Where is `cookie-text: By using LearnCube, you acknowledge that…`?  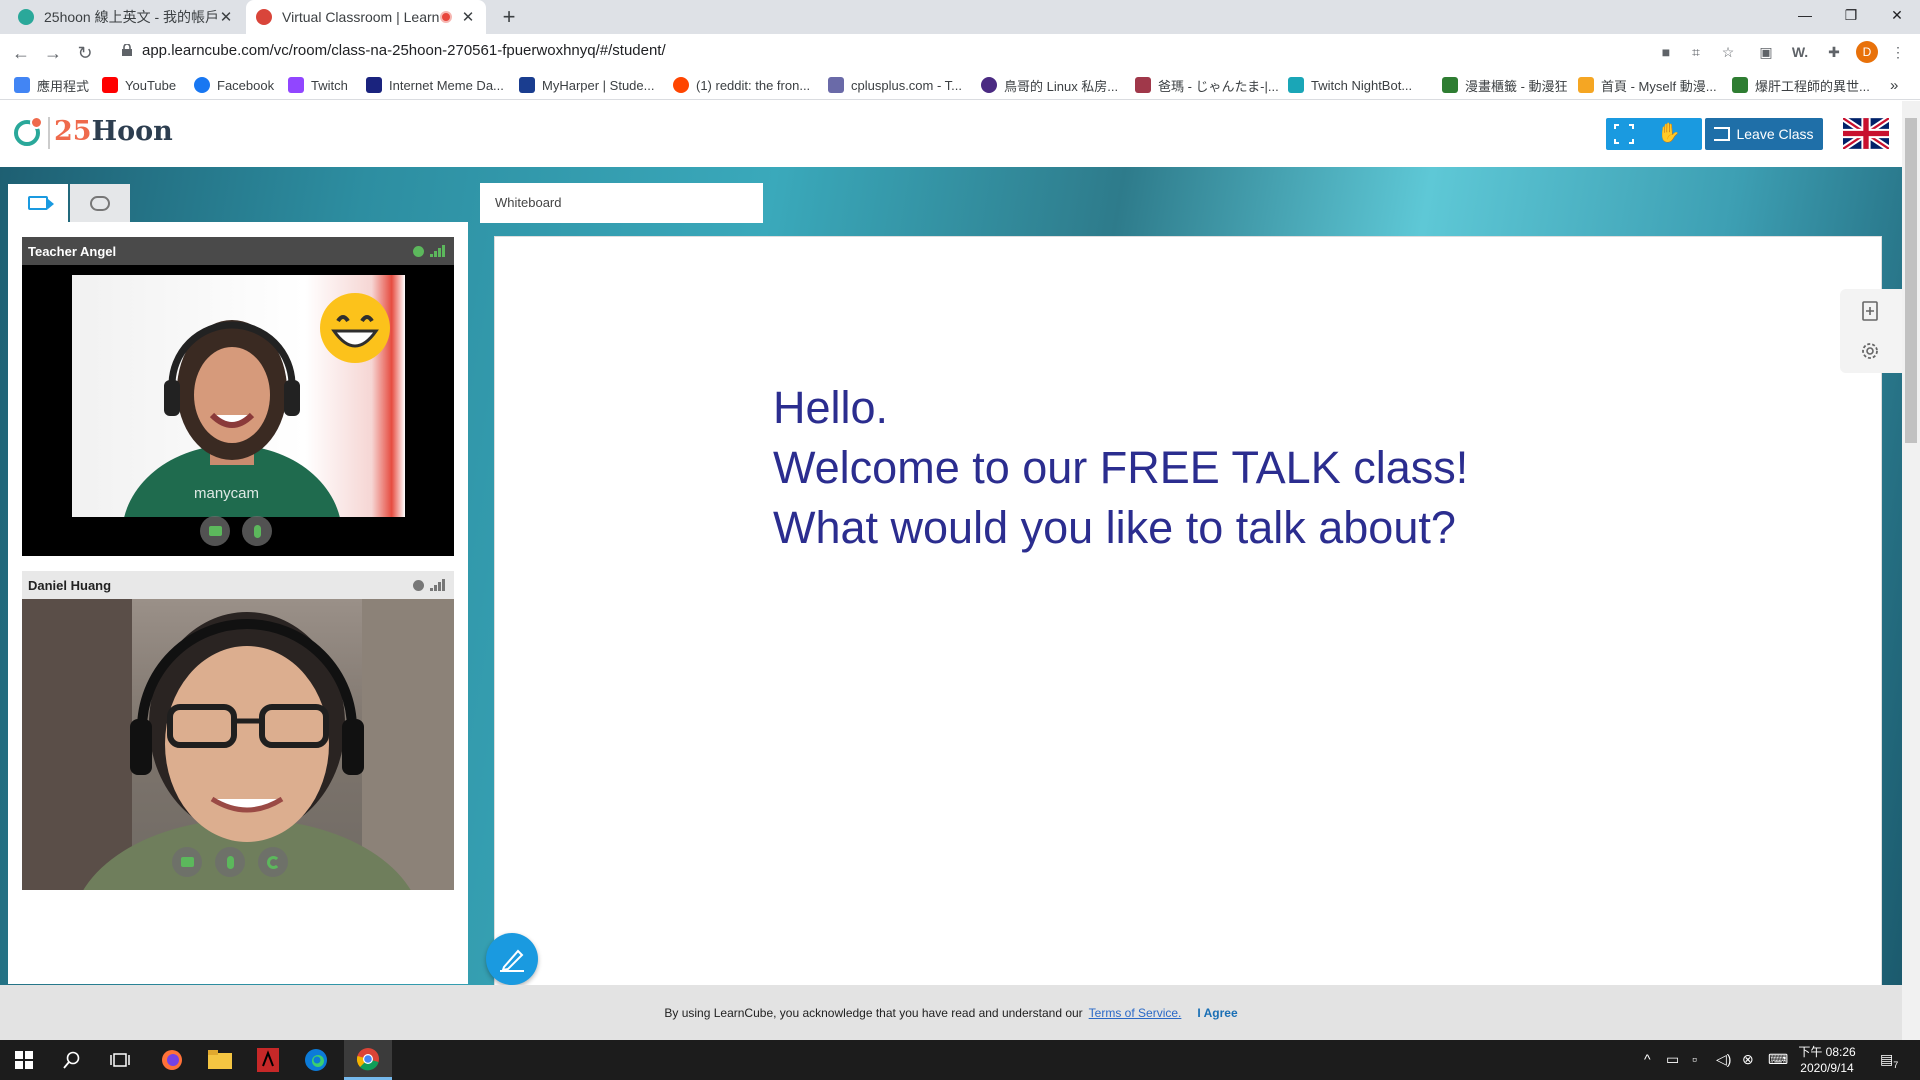
cookie-text: By using LearnCube, you acknowledge that… is located at coordinates (873, 1012).